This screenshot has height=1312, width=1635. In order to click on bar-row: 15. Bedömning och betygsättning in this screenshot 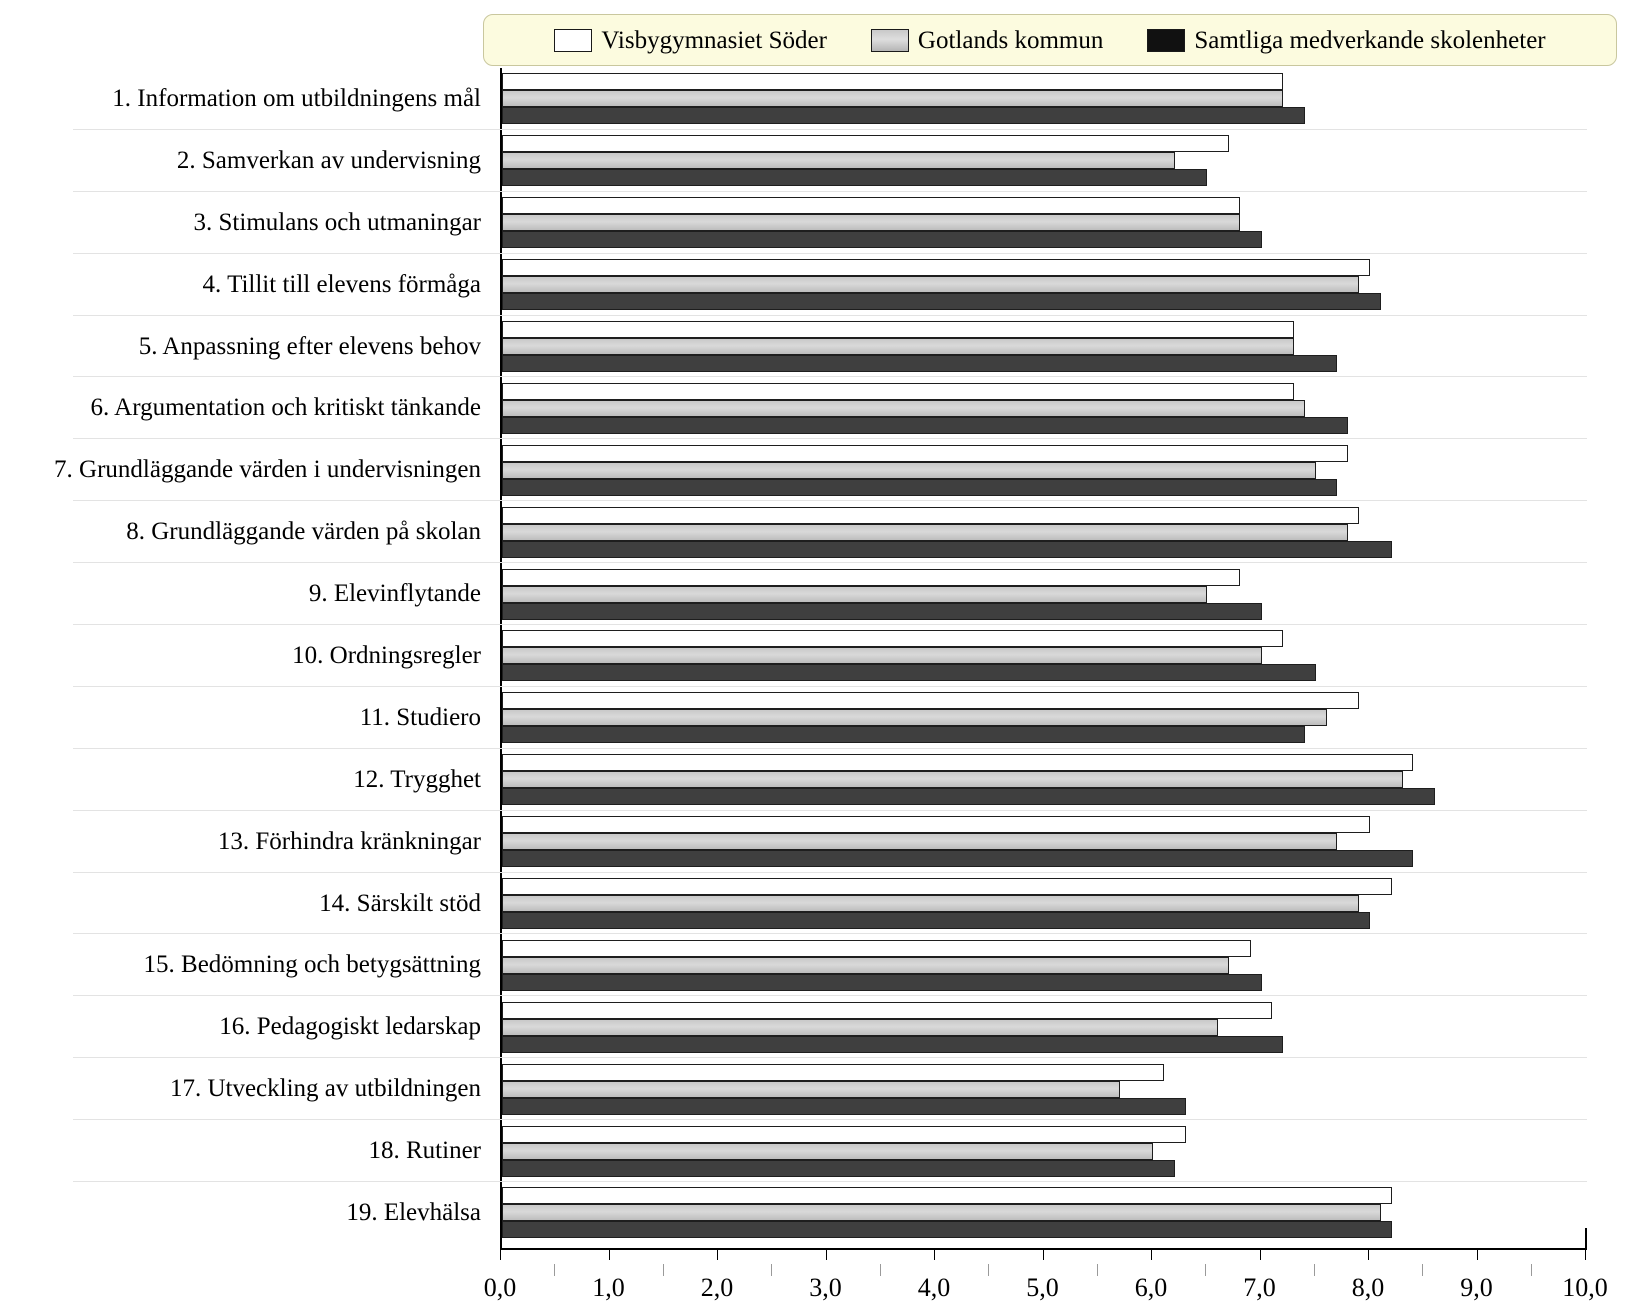, I will do `click(845, 965)`.